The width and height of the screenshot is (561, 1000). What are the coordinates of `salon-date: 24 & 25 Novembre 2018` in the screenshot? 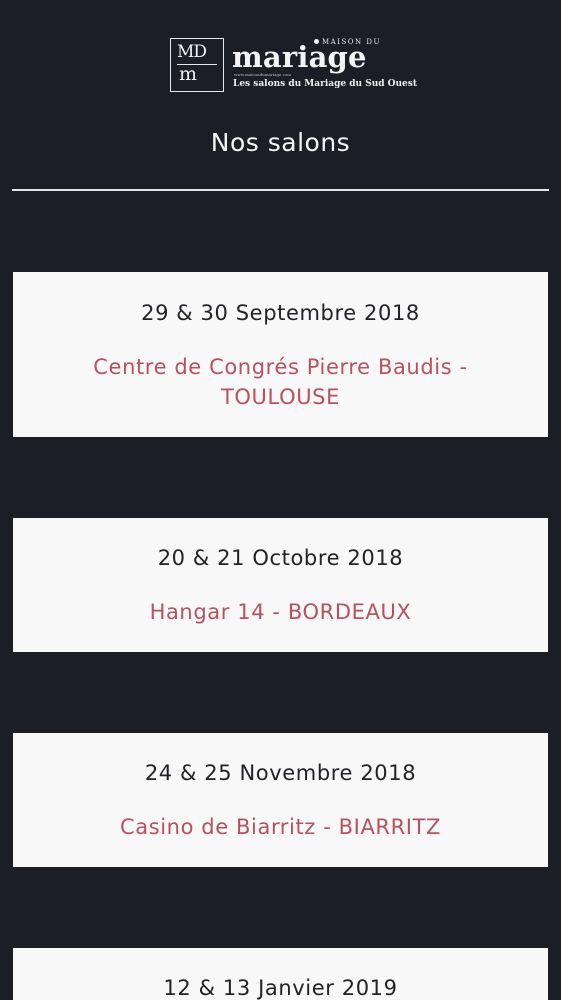 It's located at (280, 773).